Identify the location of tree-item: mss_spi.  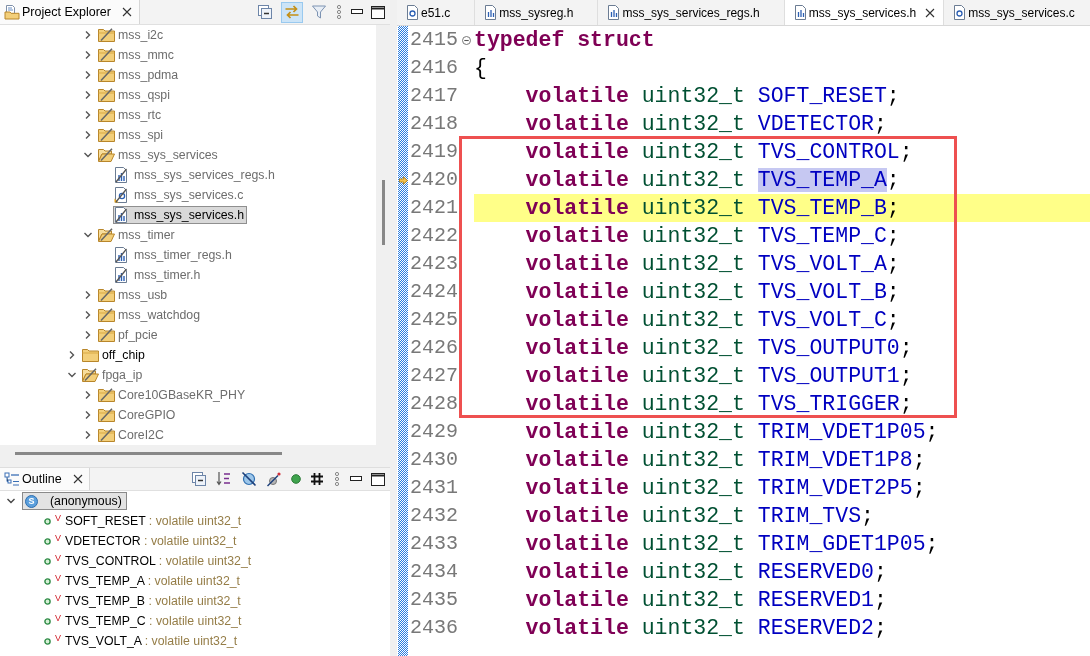
(132, 135).